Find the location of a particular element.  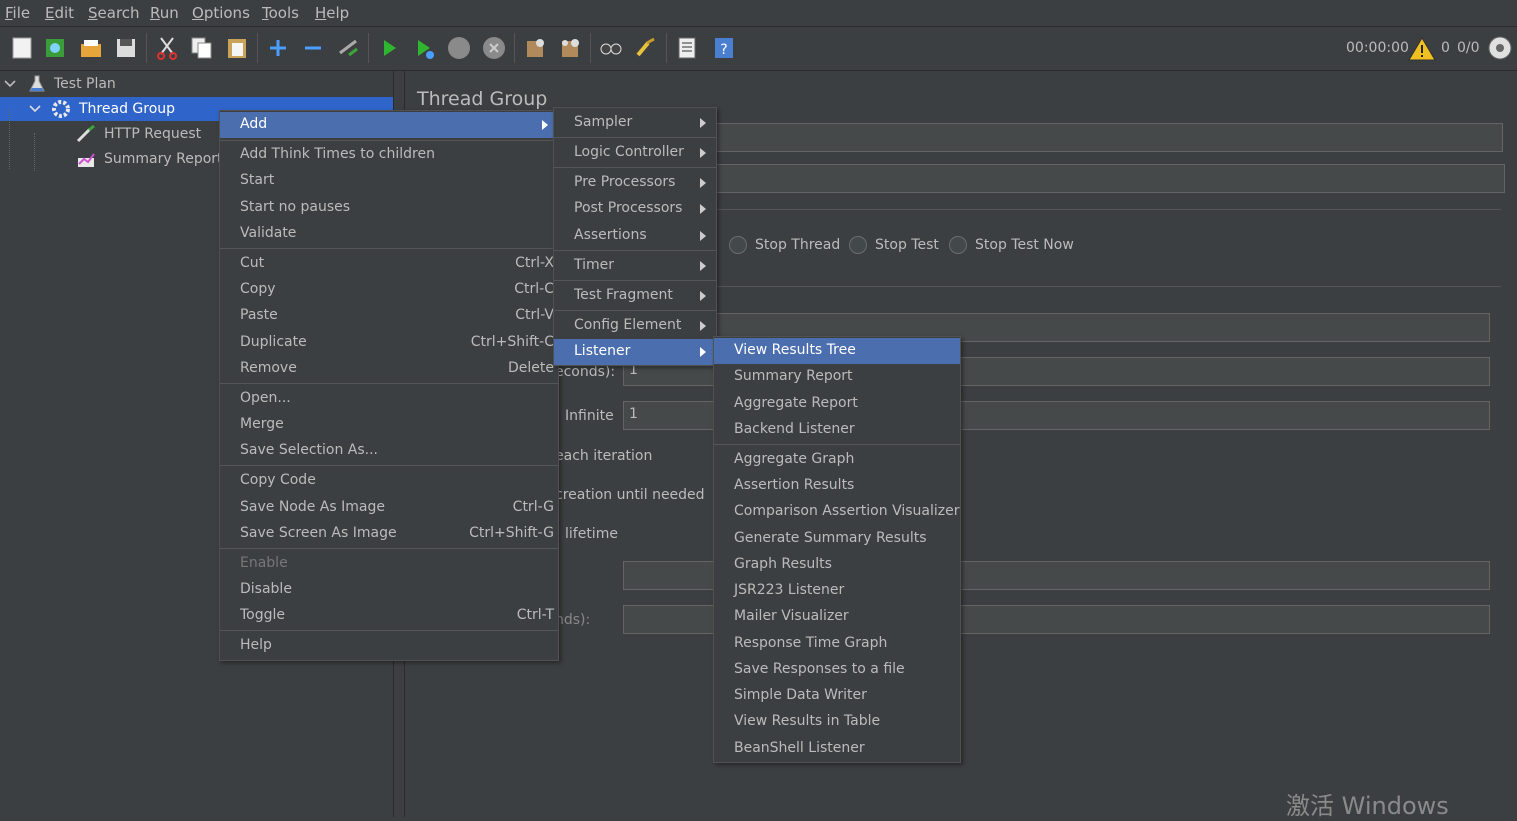

menu-item-add-think-times: Add Think Times to children is located at coordinates (389, 155).